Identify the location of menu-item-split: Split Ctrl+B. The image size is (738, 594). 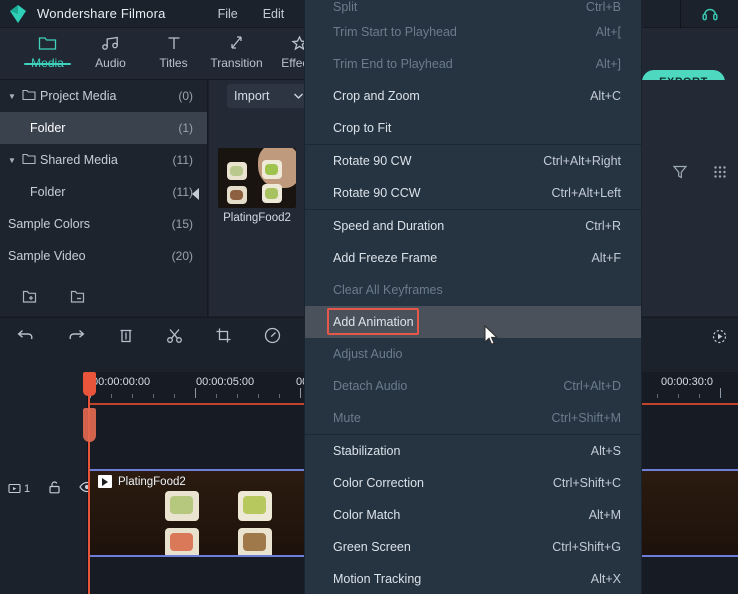
(473, 8).